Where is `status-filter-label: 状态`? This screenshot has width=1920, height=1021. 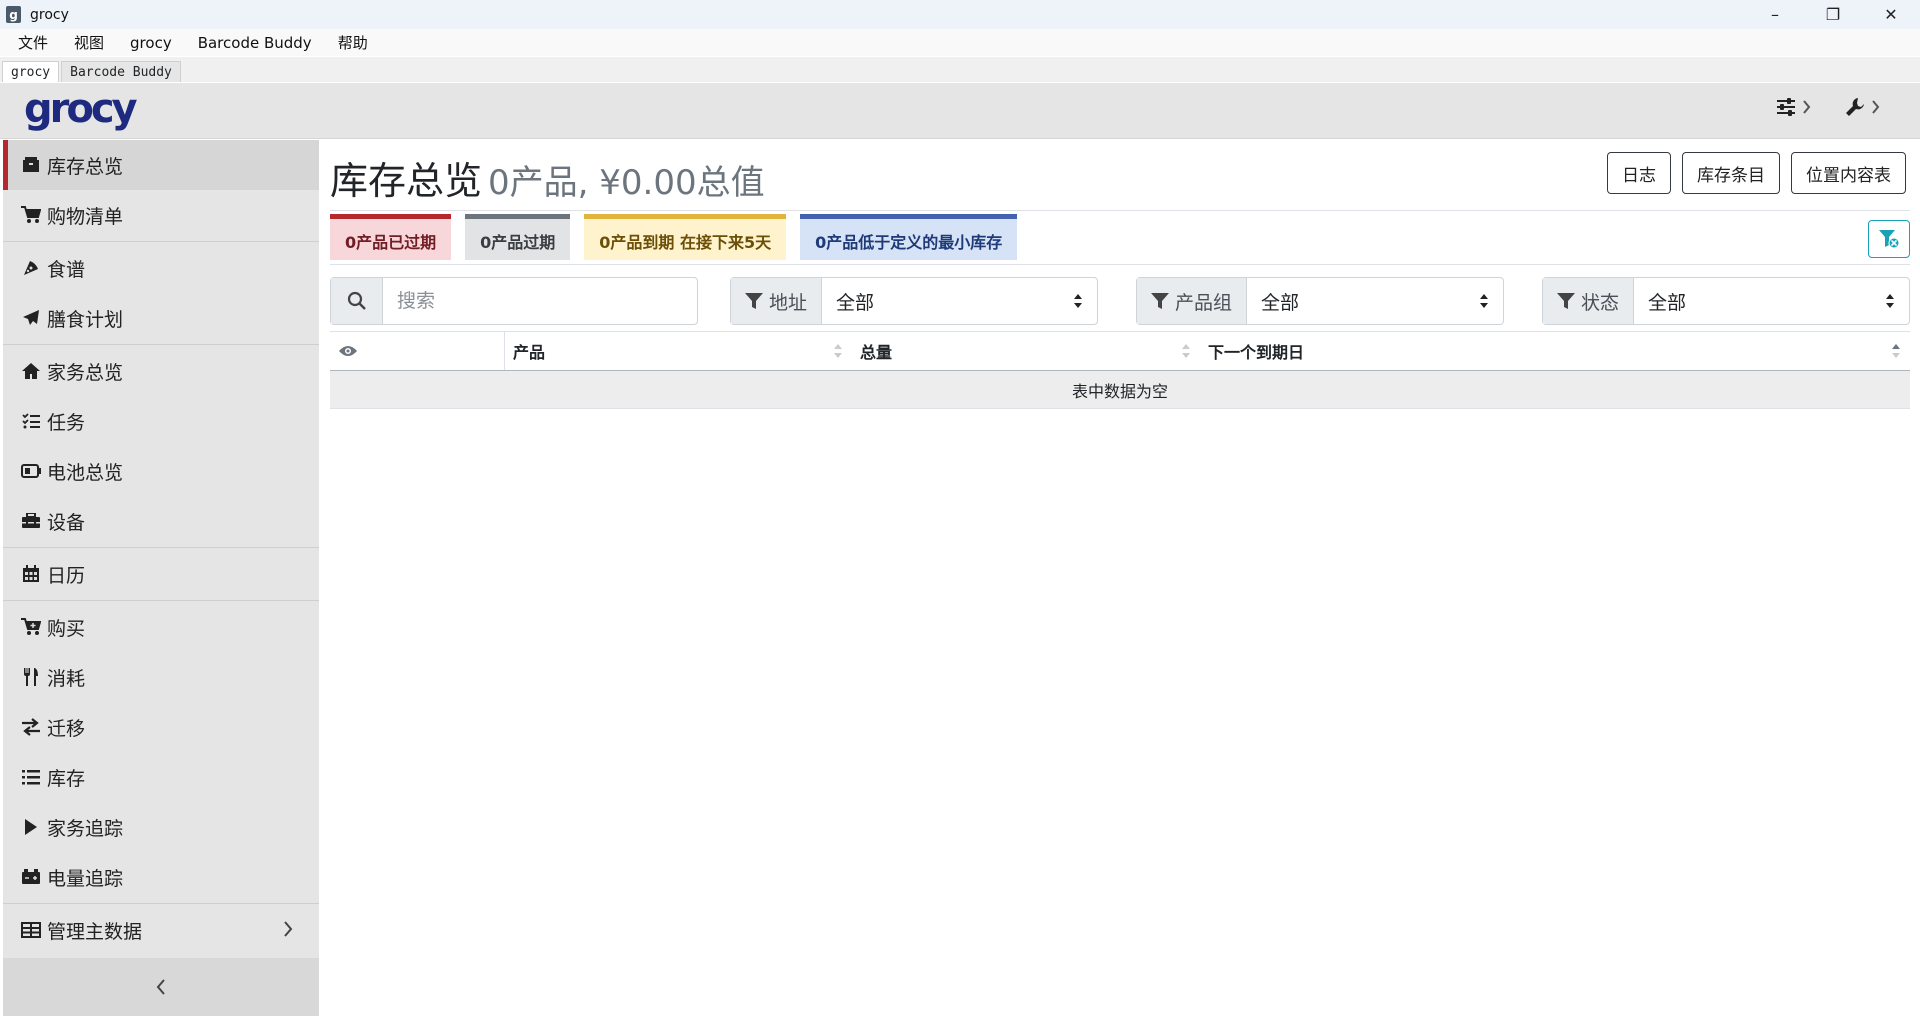 status-filter-label: 状态 is located at coordinates (1589, 301).